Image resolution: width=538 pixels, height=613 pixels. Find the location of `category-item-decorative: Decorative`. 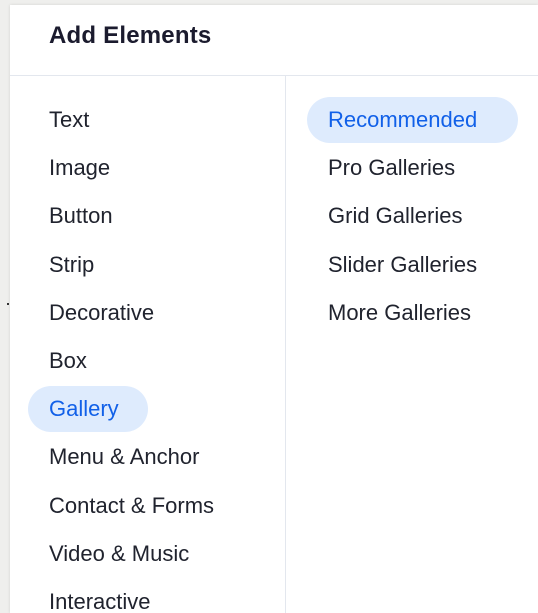

category-item-decorative: Decorative is located at coordinates (131, 313).